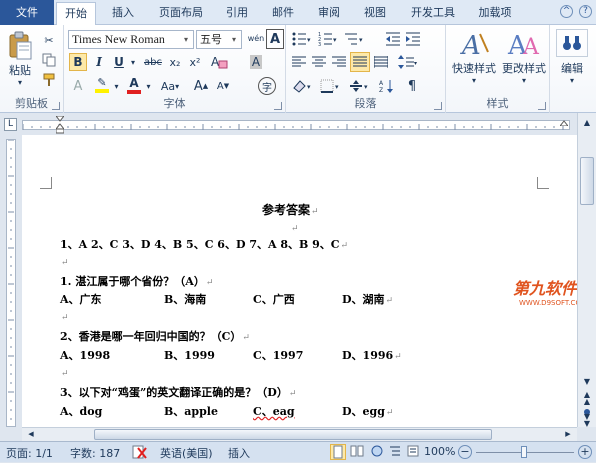  Describe the element at coordinates (587, 398) in the screenshot. I see `previous-page-icon: ▲ ▲` at that location.